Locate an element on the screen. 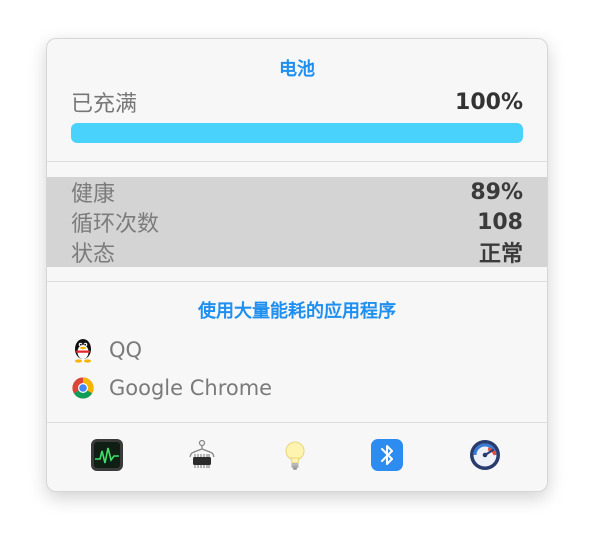  battery-stats: 健康 89% 循环次数 108 状态 正常 is located at coordinates (297, 222).